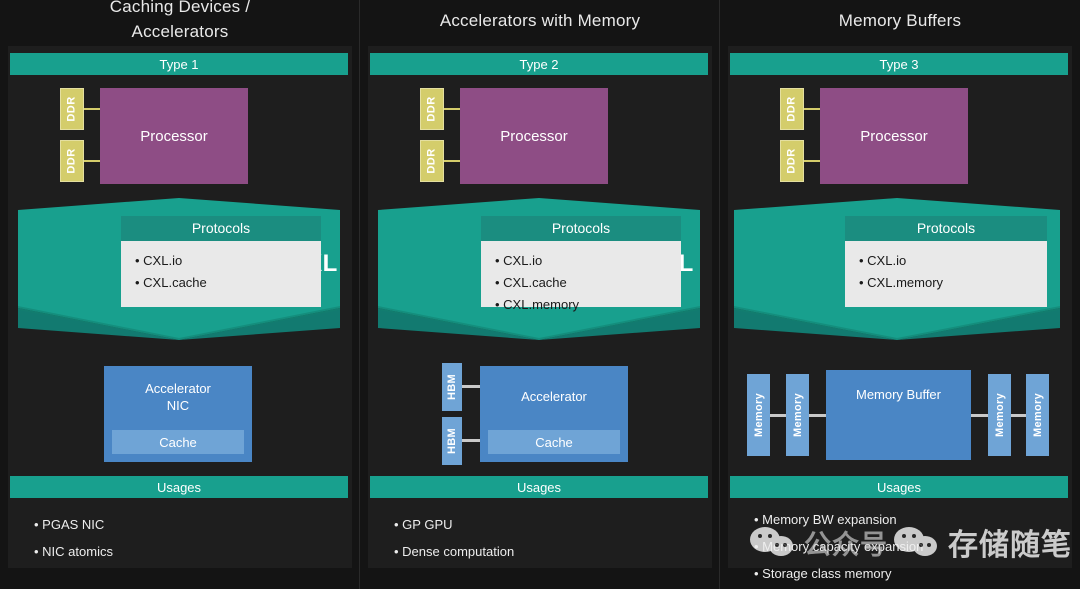  I want to click on column-title-line-1: Memory Buffers, so click(900, 20).